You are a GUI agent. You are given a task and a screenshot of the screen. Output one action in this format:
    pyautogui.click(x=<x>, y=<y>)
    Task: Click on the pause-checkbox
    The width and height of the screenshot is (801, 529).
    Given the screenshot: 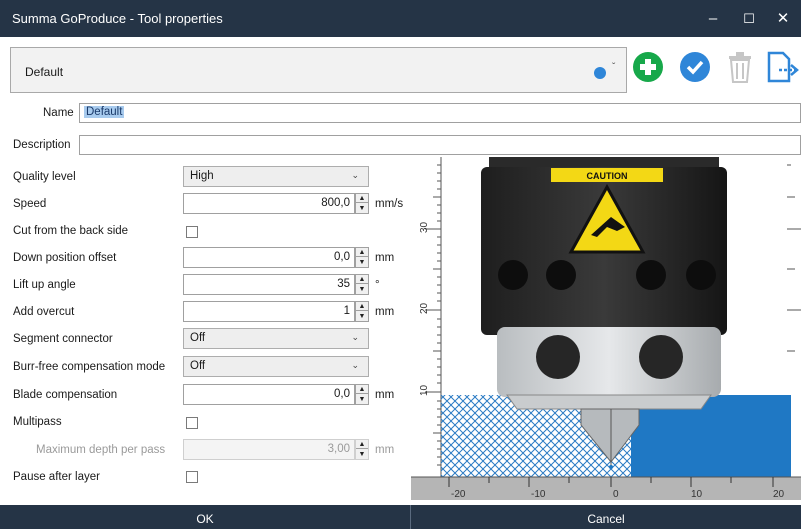 What is the action you would take?
    pyautogui.click(x=192, y=477)
    